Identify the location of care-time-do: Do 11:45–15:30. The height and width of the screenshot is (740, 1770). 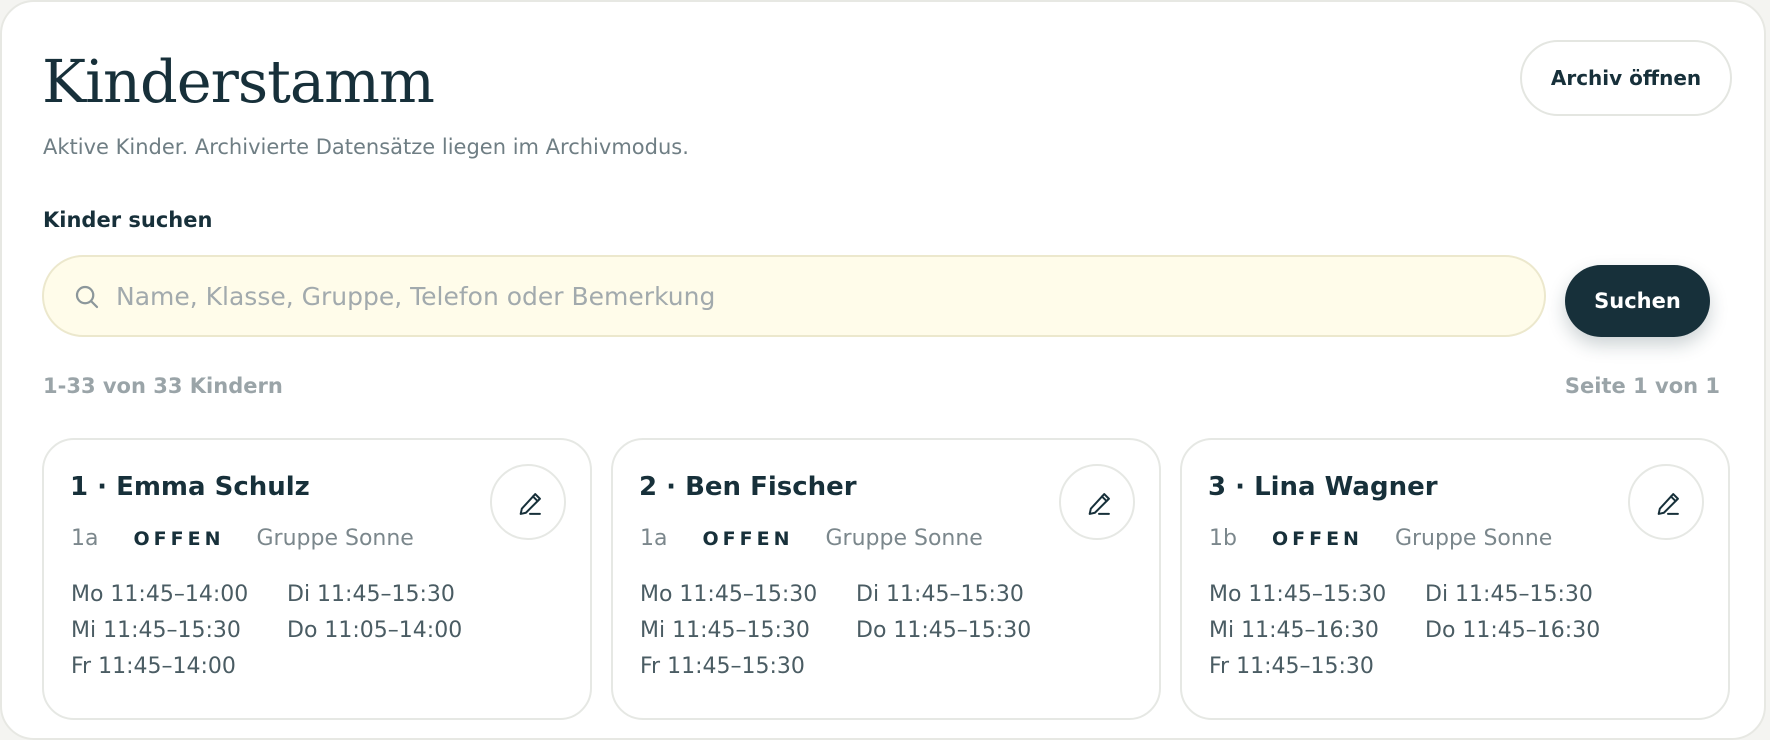
(944, 630).